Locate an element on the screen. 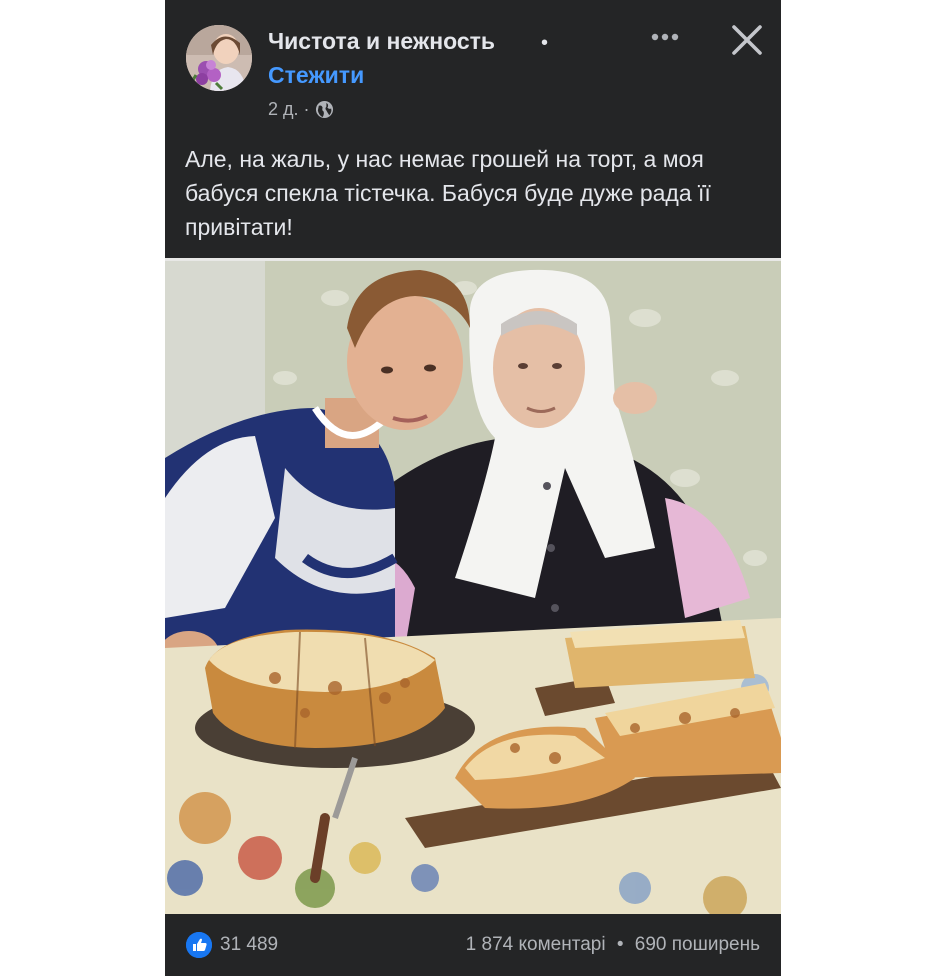 The height and width of the screenshot is (976, 932). reaction-count: 31 489 is located at coordinates (249, 944).